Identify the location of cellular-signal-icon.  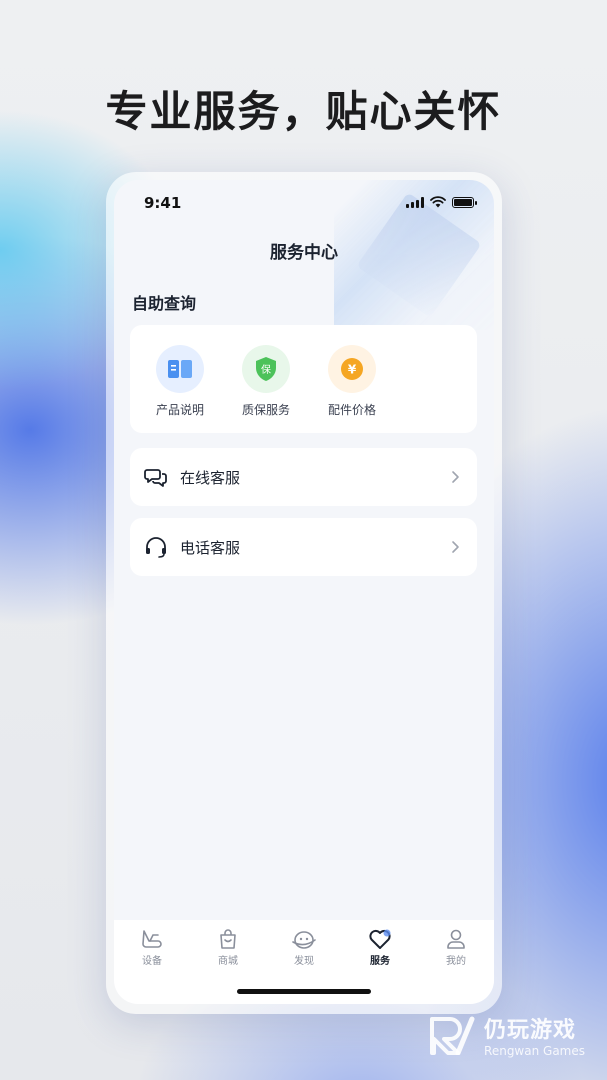
(415, 202).